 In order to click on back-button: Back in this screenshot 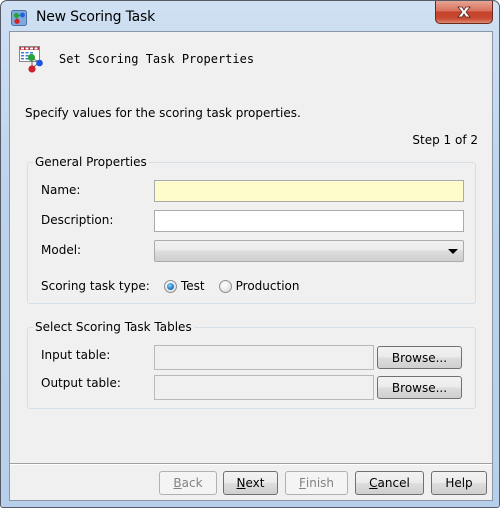, I will do `click(188, 483)`.